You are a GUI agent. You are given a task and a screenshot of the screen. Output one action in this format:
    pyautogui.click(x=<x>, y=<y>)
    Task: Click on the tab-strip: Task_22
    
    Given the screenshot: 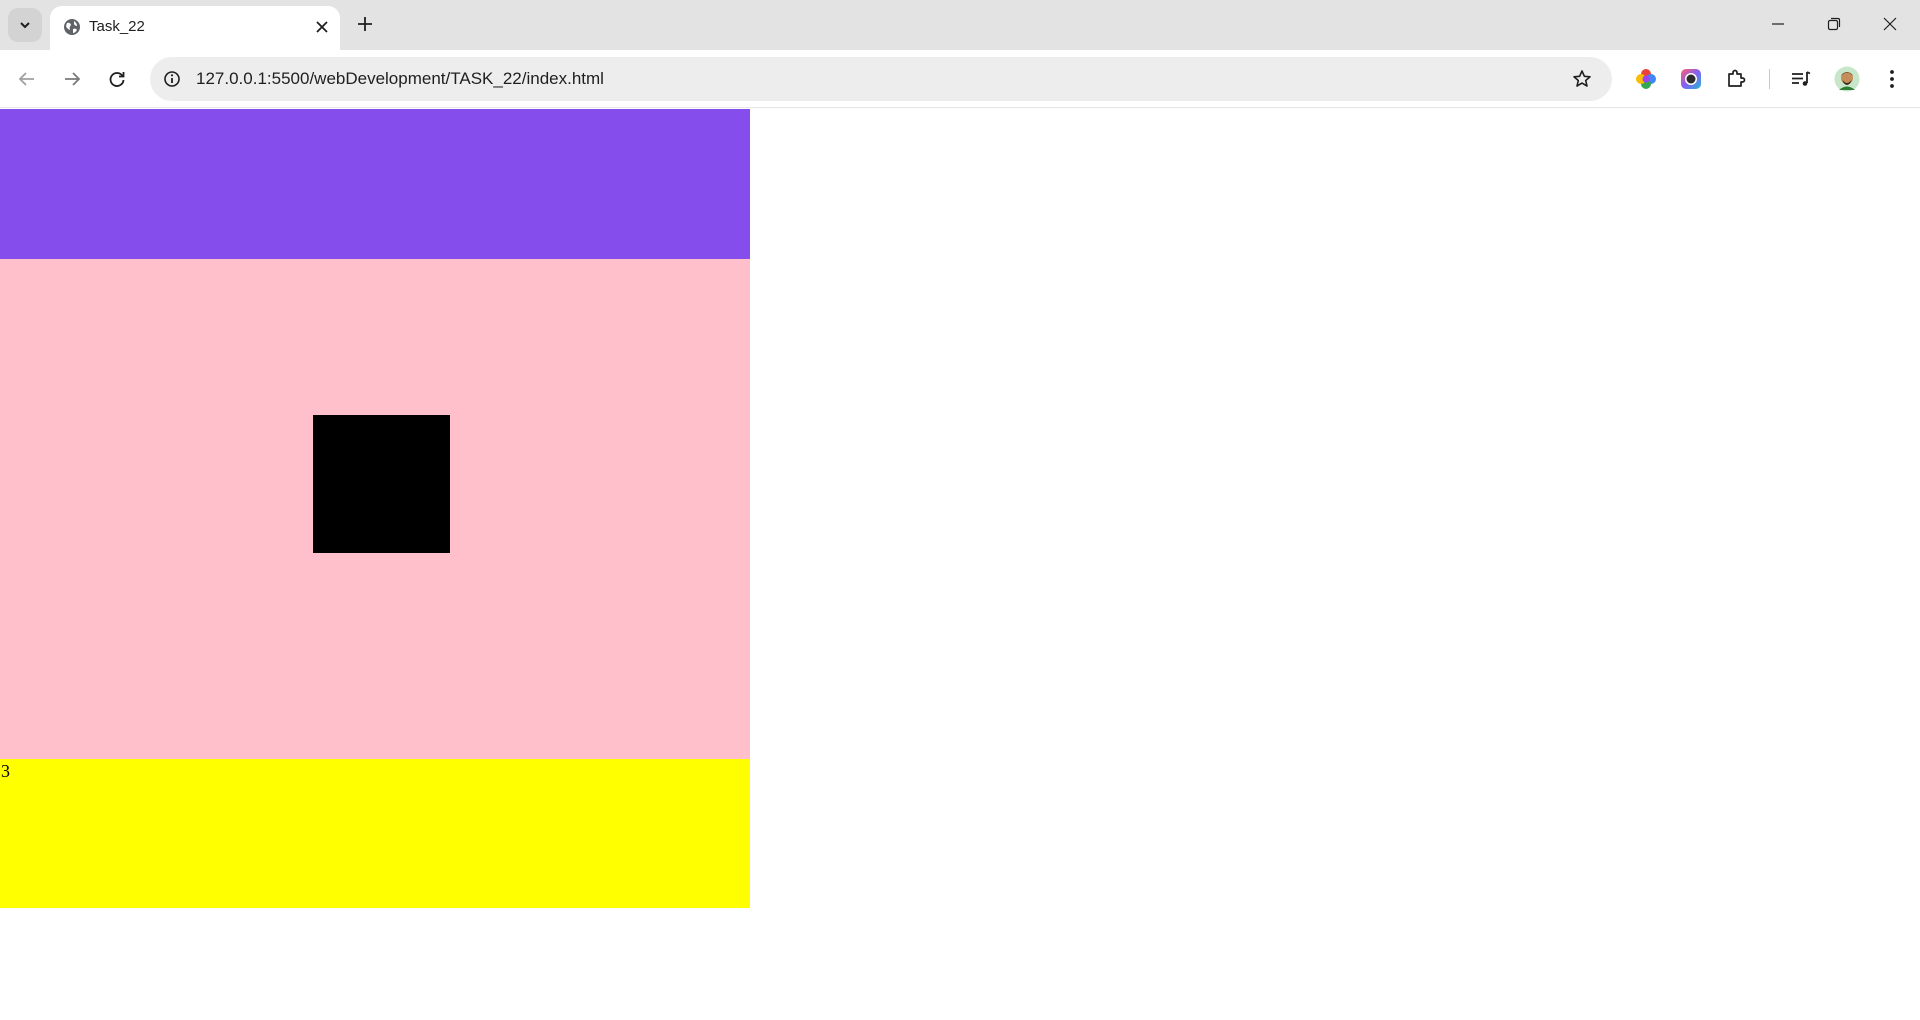 What is the action you would take?
    pyautogui.click(x=960, y=25)
    